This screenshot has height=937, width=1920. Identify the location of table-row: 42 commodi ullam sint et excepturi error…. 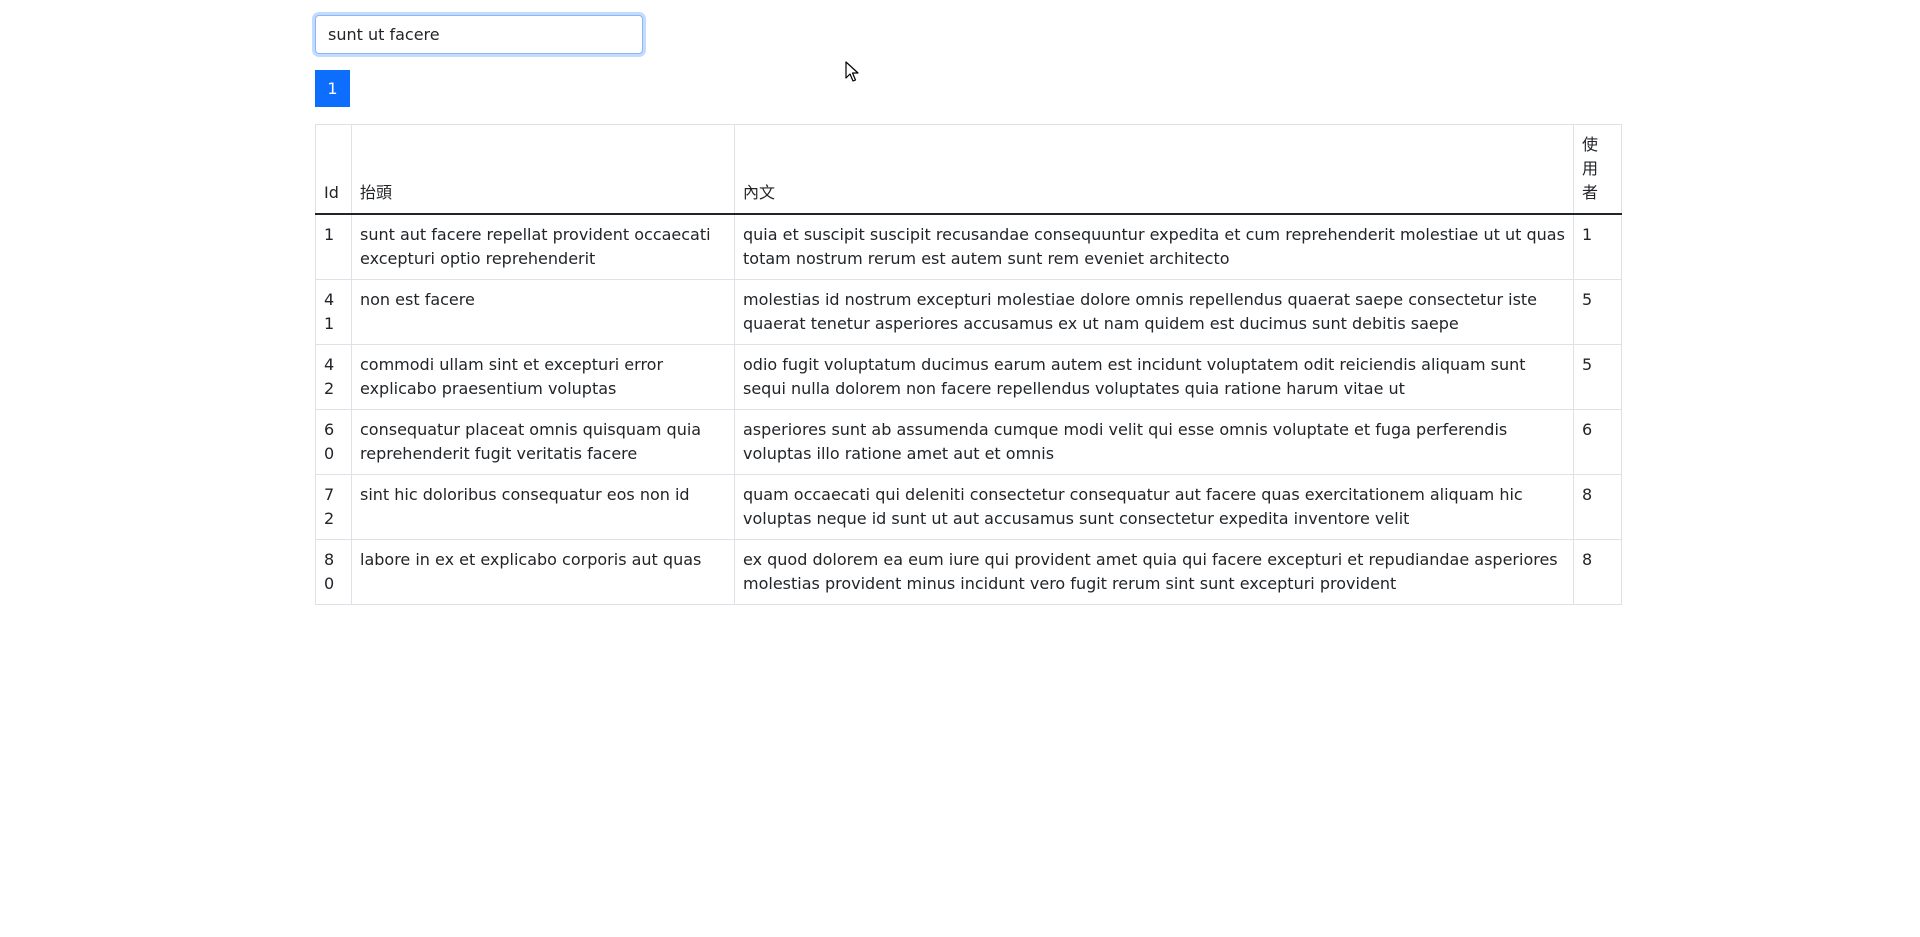
(968, 377).